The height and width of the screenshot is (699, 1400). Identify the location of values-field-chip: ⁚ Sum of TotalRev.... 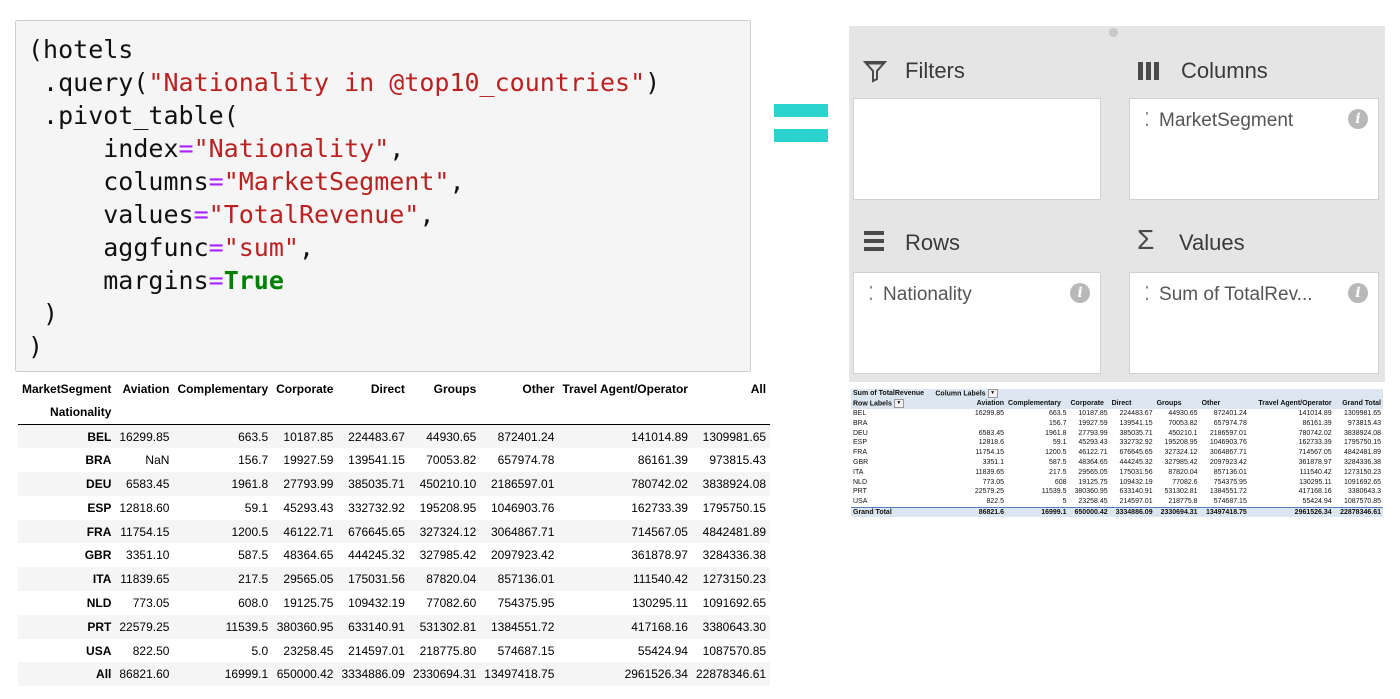
(1228, 294).